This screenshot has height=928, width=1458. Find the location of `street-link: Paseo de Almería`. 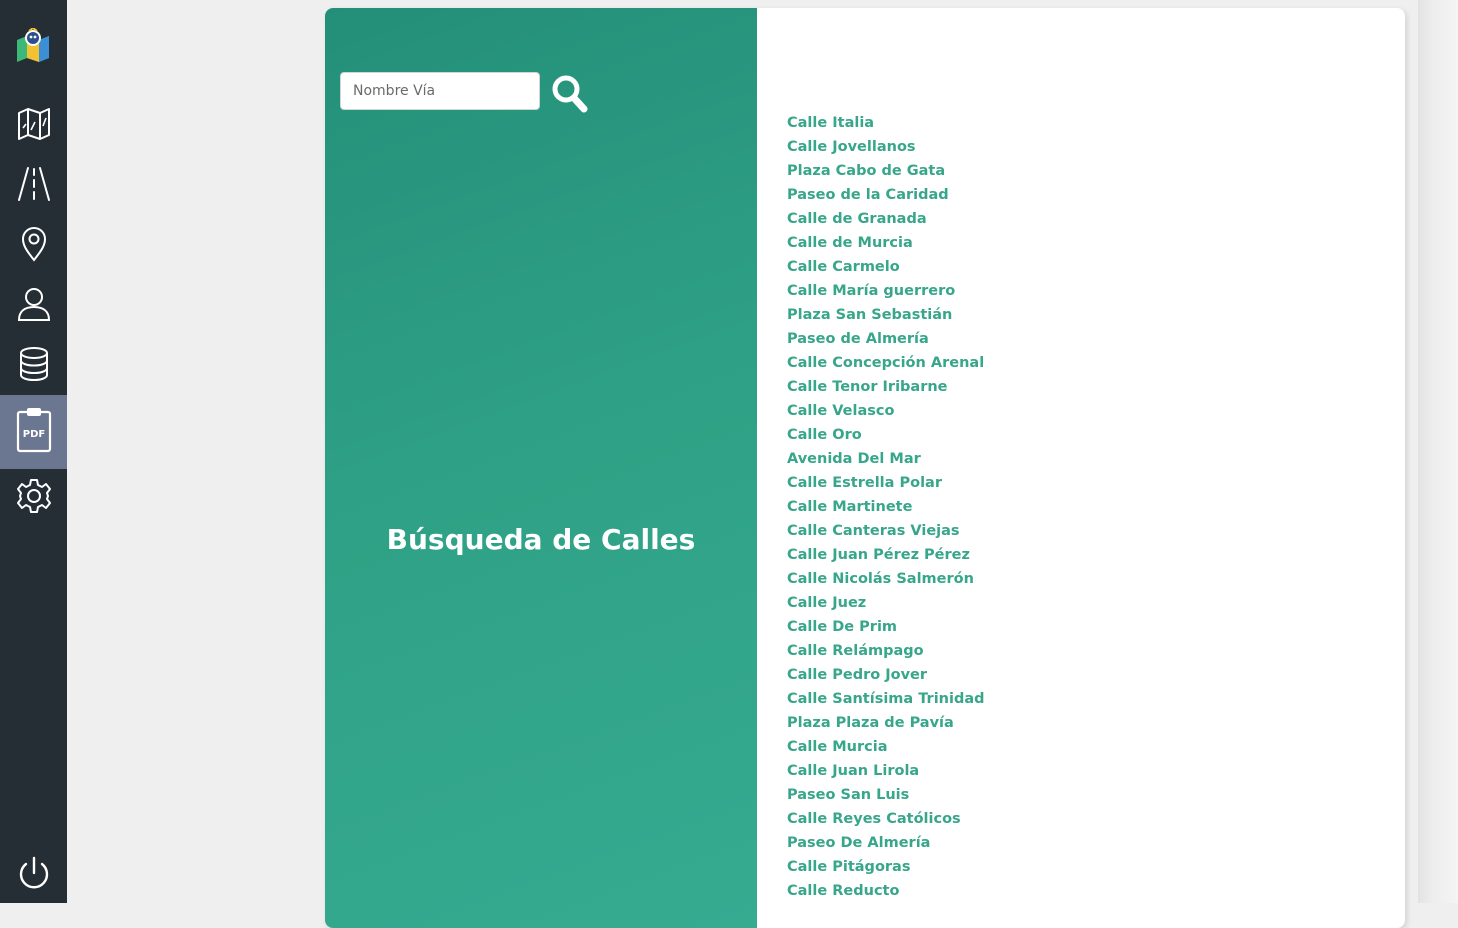

street-link: Paseo de Almería is located at coordinates (858, 339).